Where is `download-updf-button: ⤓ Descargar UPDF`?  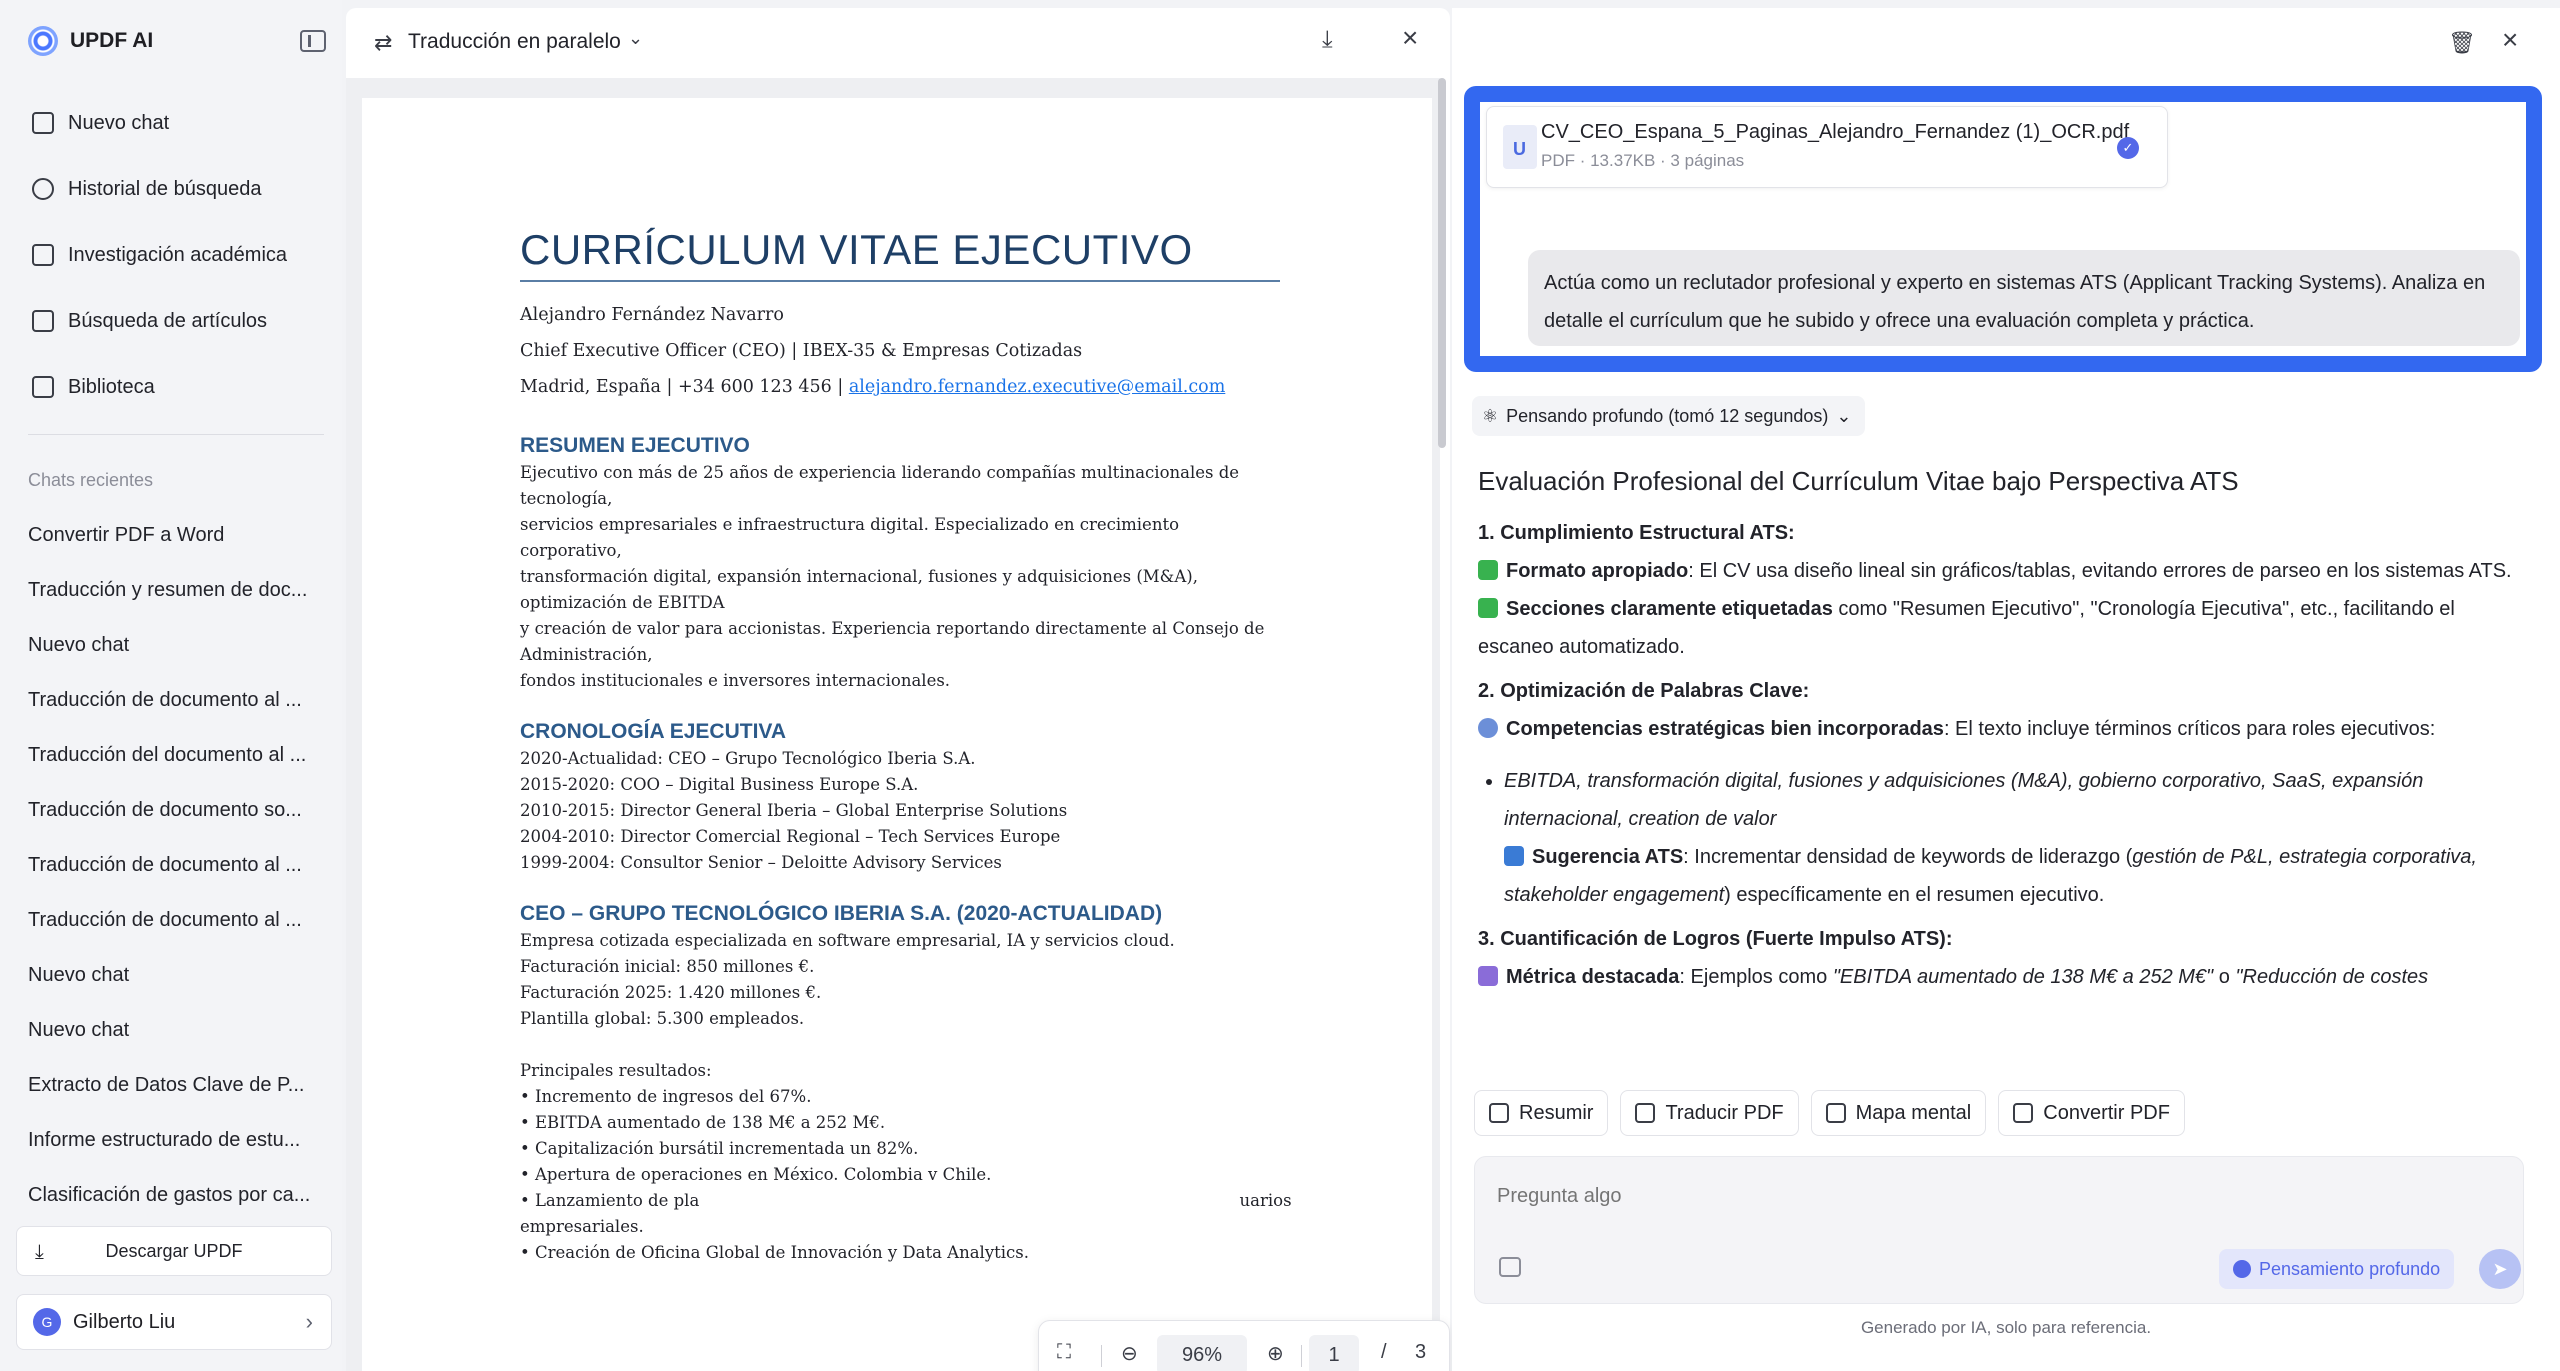 download-updf-button: ⤓ Descargar UPDF is located at coordinates (174, 1251).